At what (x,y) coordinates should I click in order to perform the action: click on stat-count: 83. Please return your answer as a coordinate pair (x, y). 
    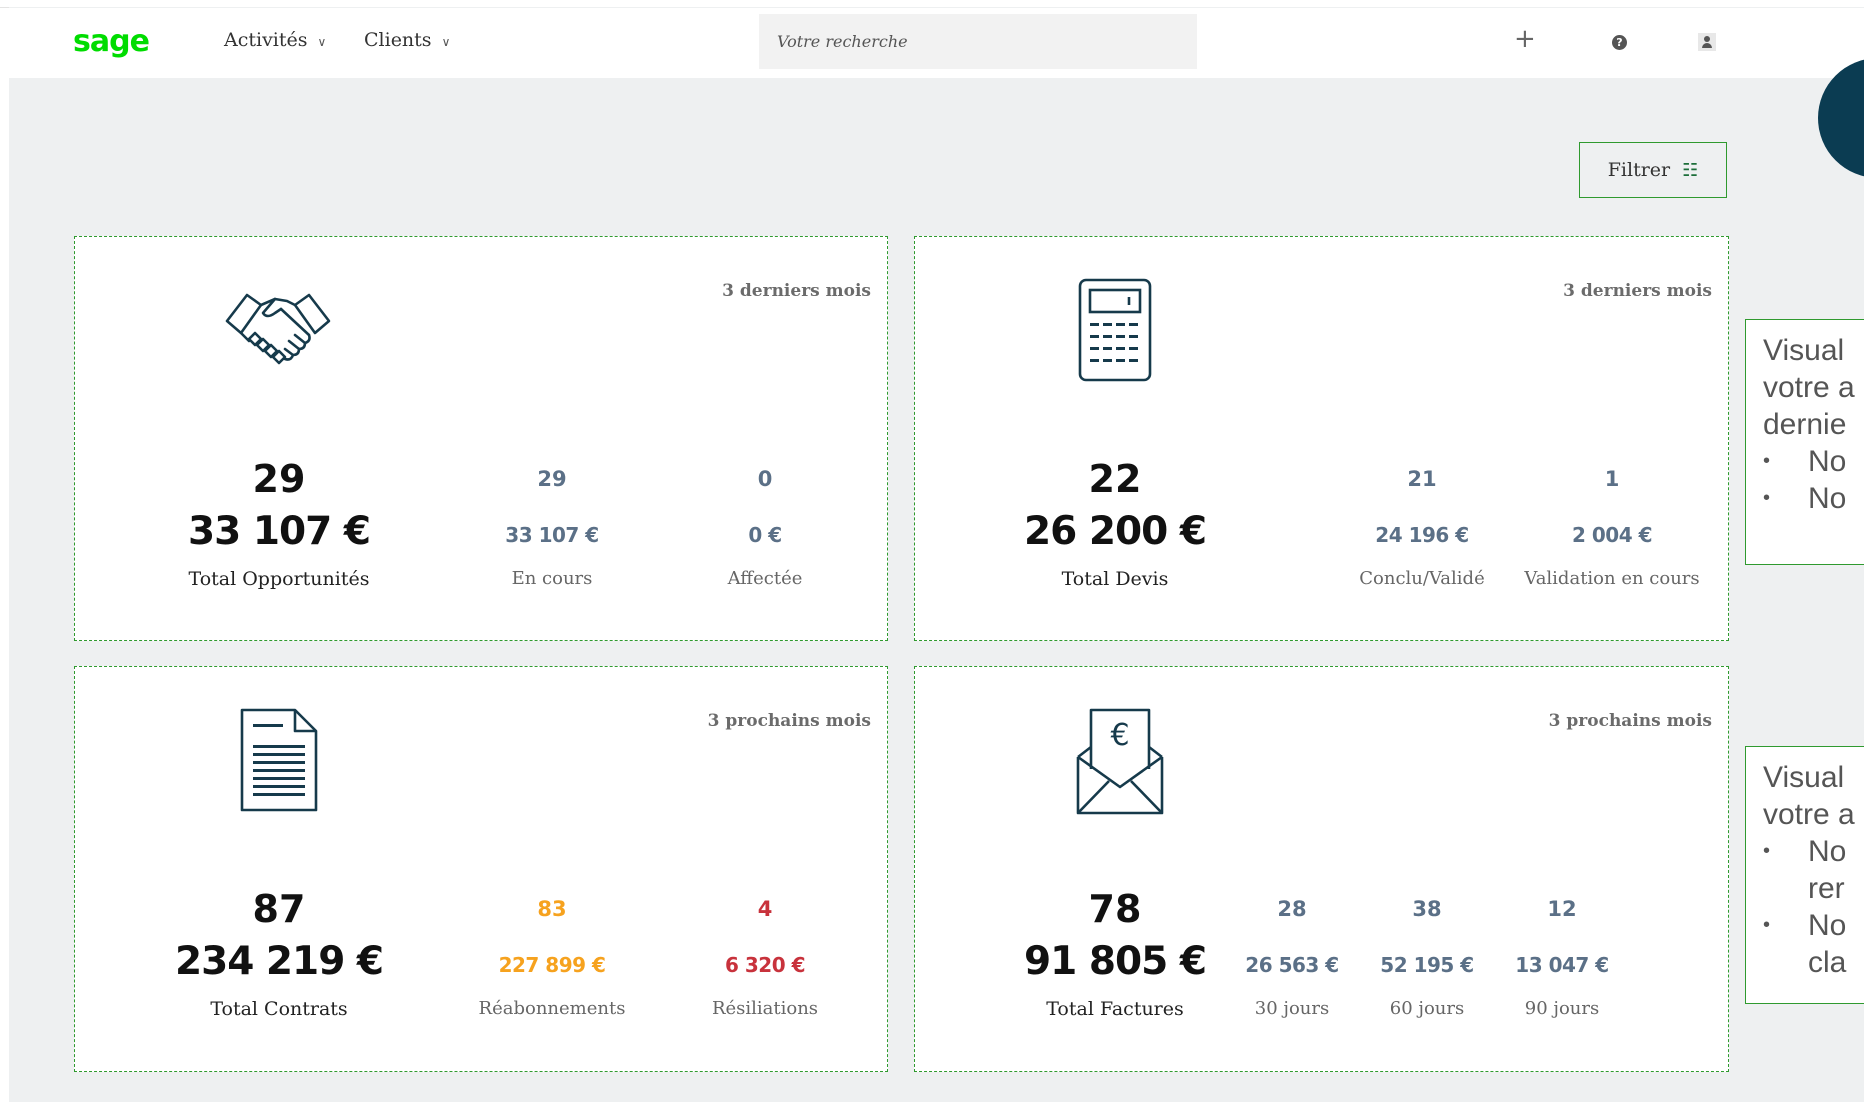
    Looking at the image, I should click on (552, 909).